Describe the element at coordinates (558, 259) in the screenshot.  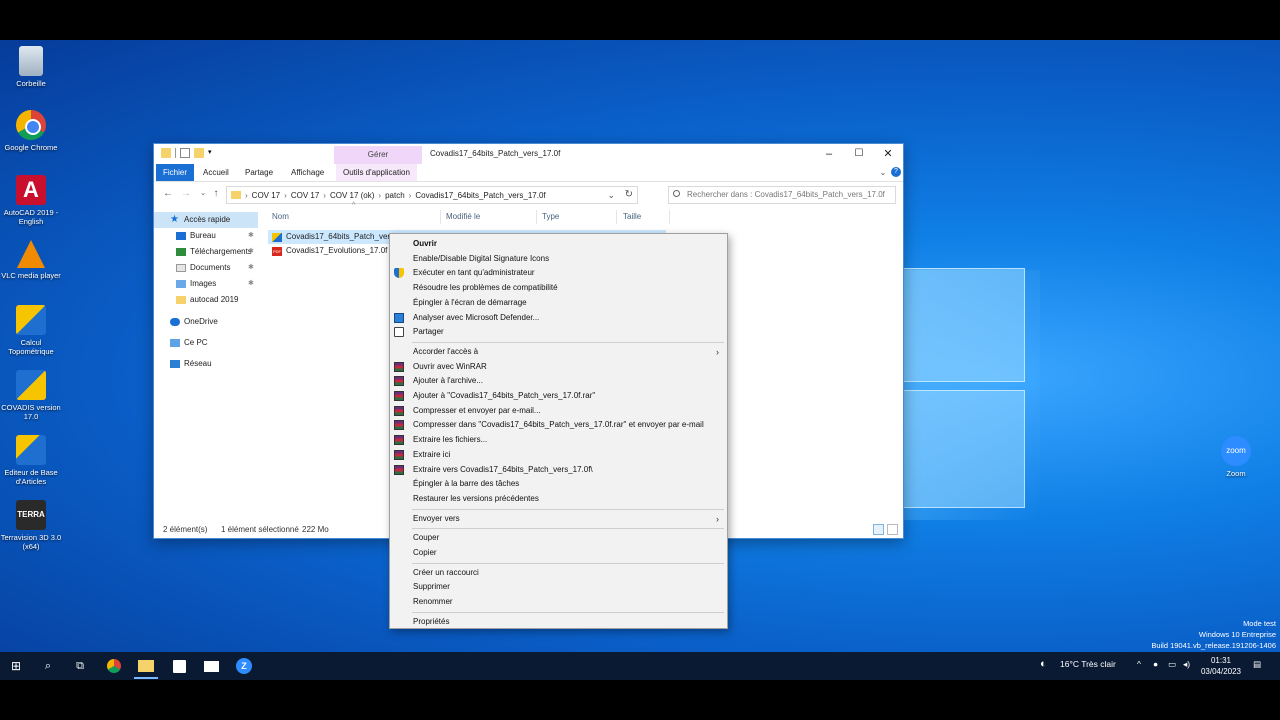
I see `menu-item-1: Enable/Disable Digital Signature Icons` at that location.